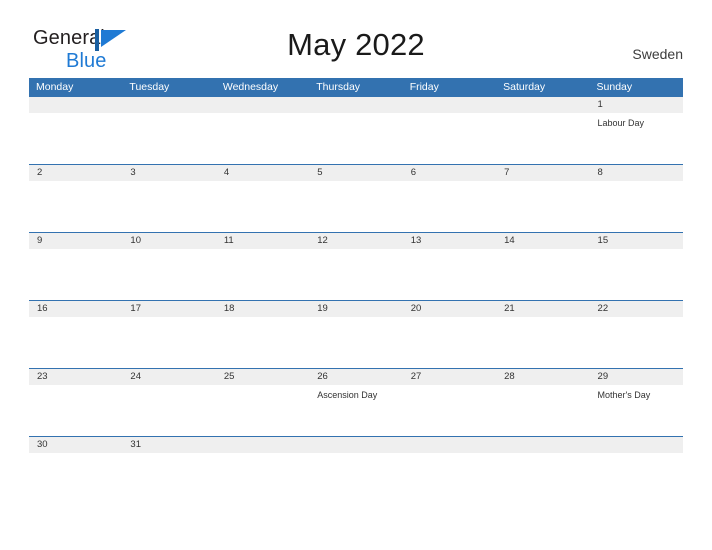 Image resolution: width=712 pixels, height=550 pixels. What do you see at coordinates (636, 173) in the screenshot?
I see `day-number: 8` at bounding box center [636, 173].